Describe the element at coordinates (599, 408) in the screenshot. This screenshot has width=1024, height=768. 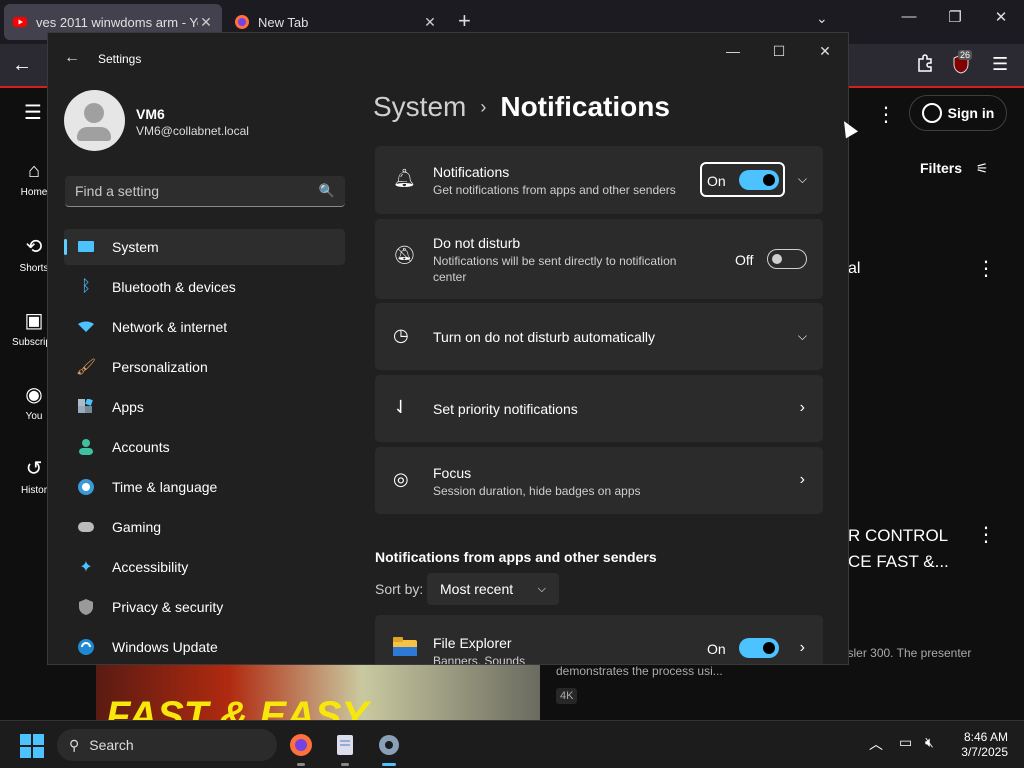
I see `priority-notifications-card: ⇃ Set priority notifications ›` at that location.